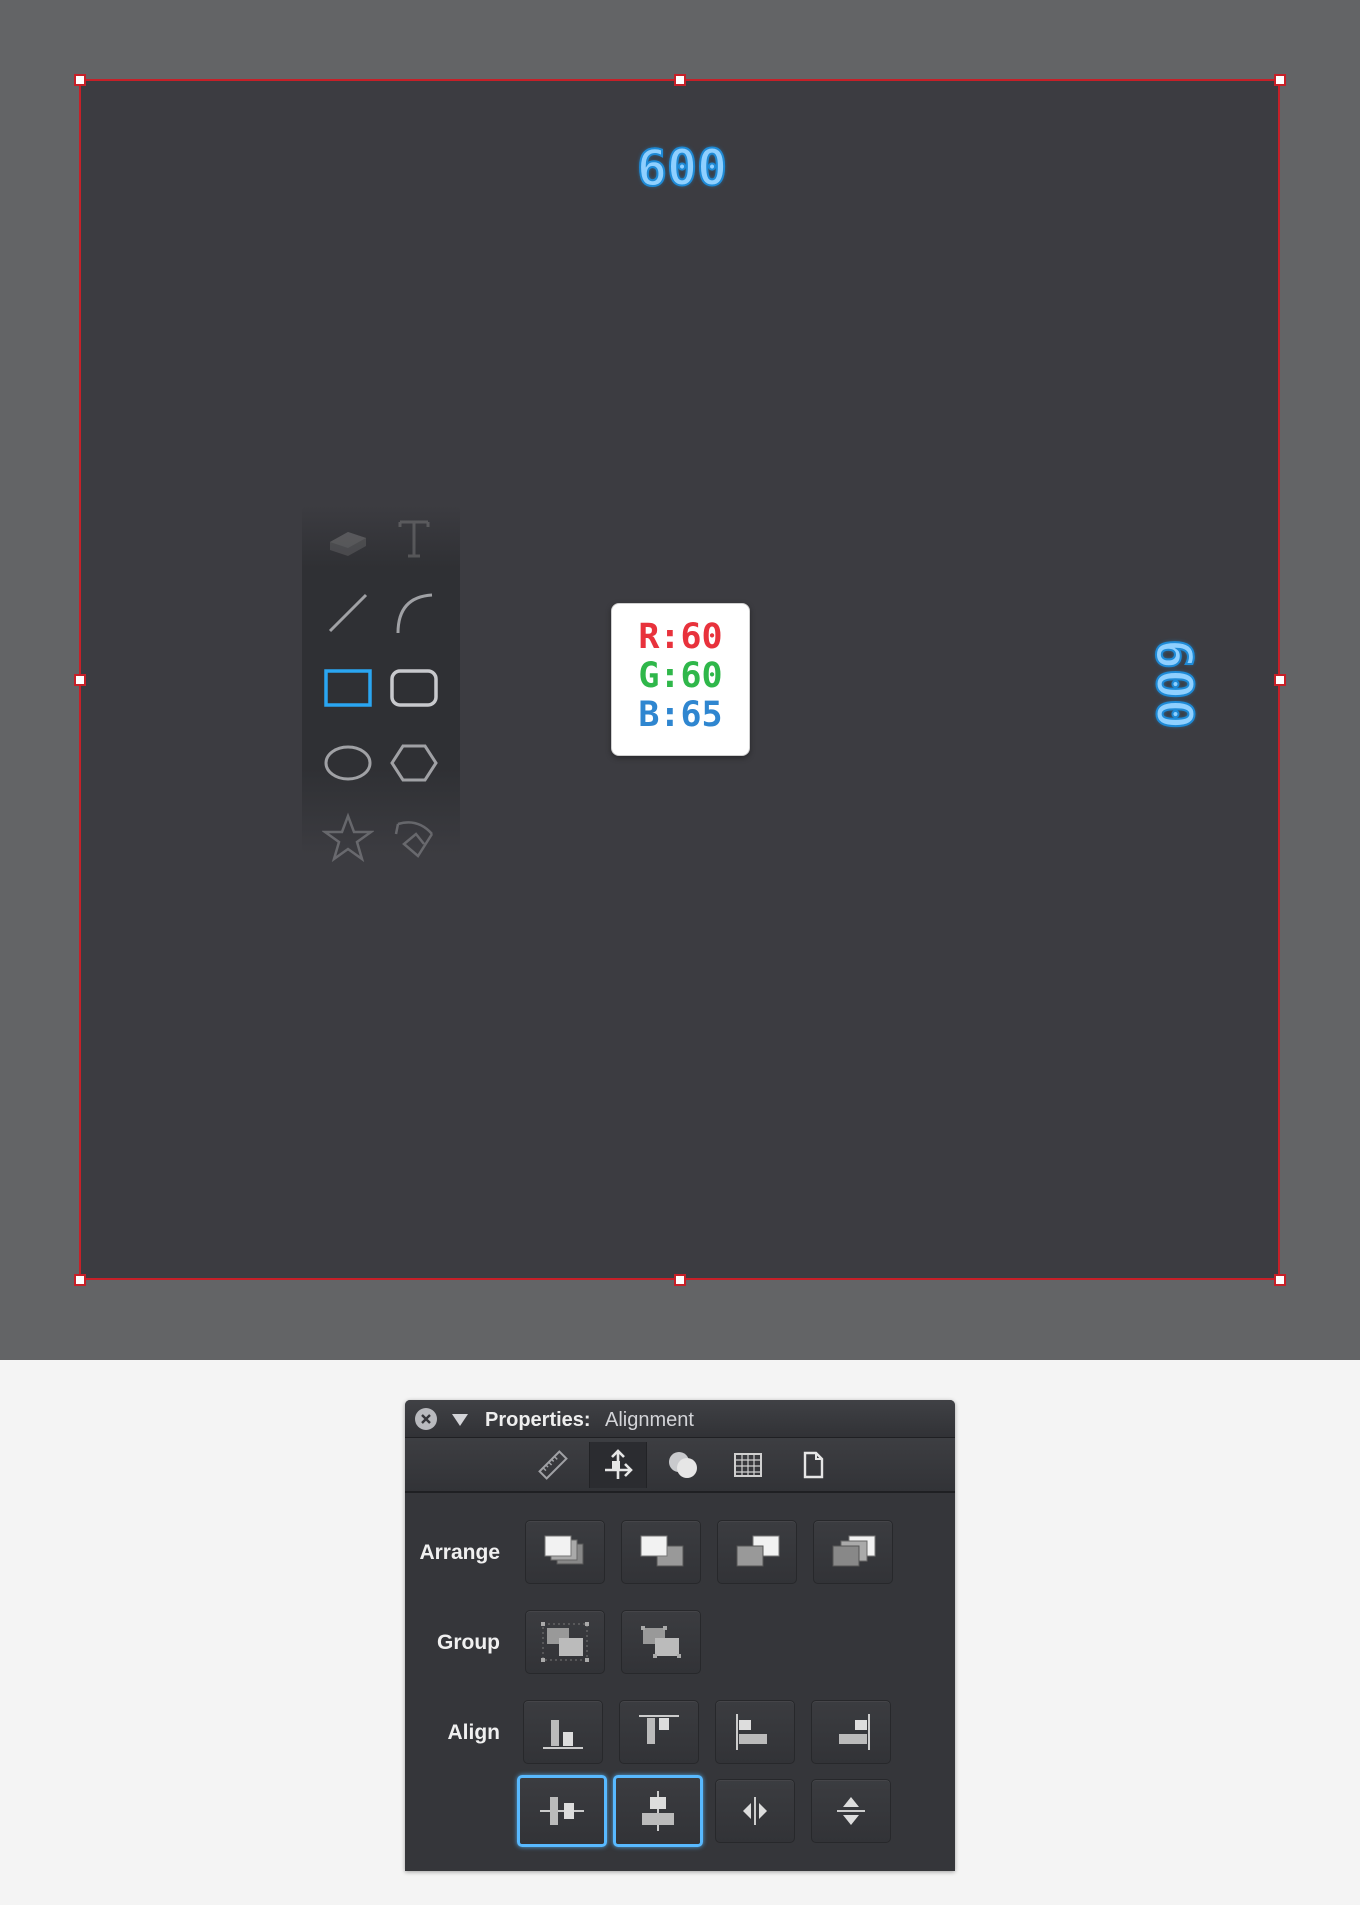 Image resolution: width=1360 pixels, height=1905 pixels. I want to click on distribute-horizontal-button, so click(755, 1811).